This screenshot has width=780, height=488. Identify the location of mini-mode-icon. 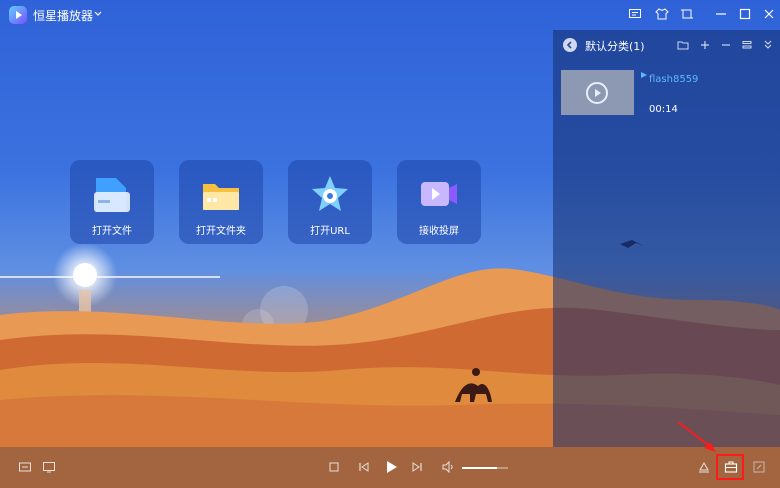
(687, 14).